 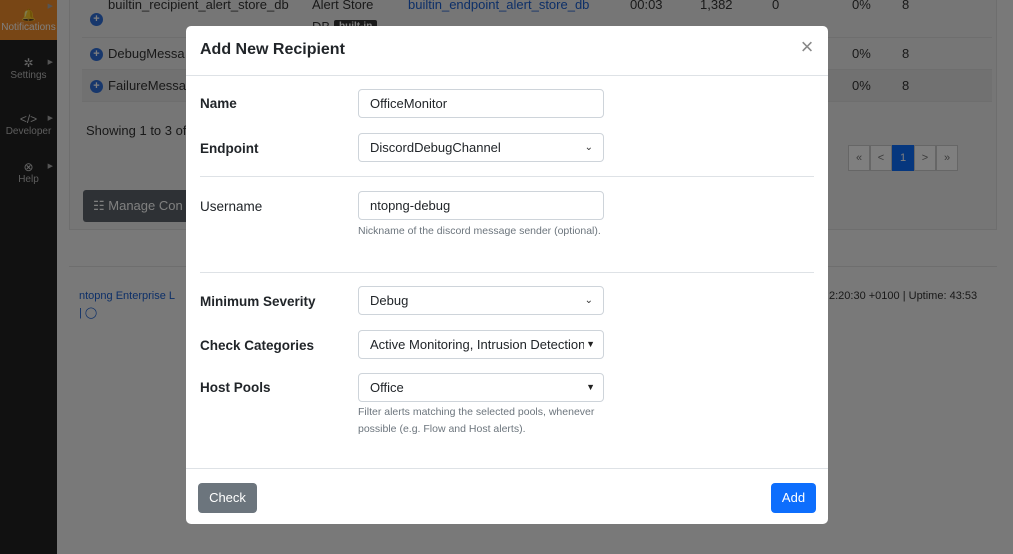 What do you see at coordinates (227, 498) in the screenshot?
I see `check-button: Check` at bounding box center [227, 498].